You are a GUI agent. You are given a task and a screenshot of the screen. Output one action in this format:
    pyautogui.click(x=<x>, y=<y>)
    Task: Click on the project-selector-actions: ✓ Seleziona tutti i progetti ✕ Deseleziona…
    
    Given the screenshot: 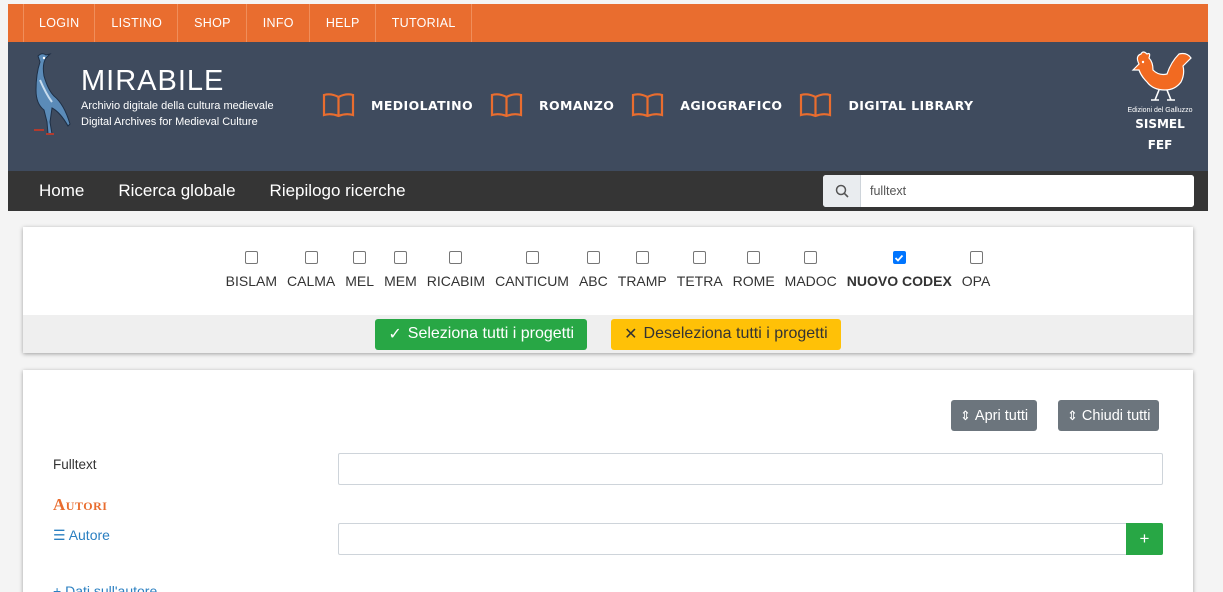 What is the action you would take?
    pyautogui.click(x=608, y=334)
    